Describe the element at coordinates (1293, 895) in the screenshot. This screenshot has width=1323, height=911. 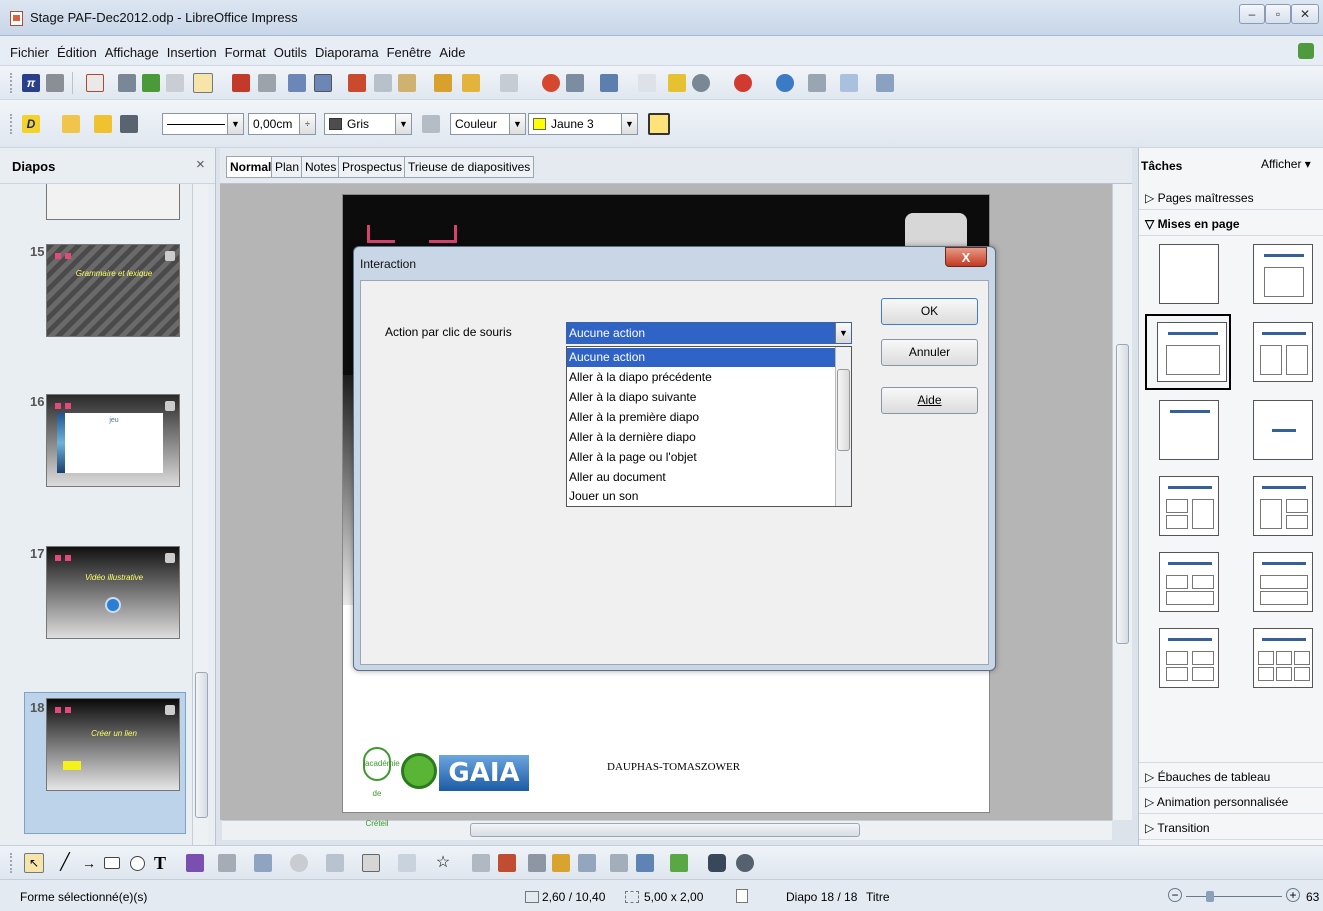
I see `zoom-in-icon: +` at that location.